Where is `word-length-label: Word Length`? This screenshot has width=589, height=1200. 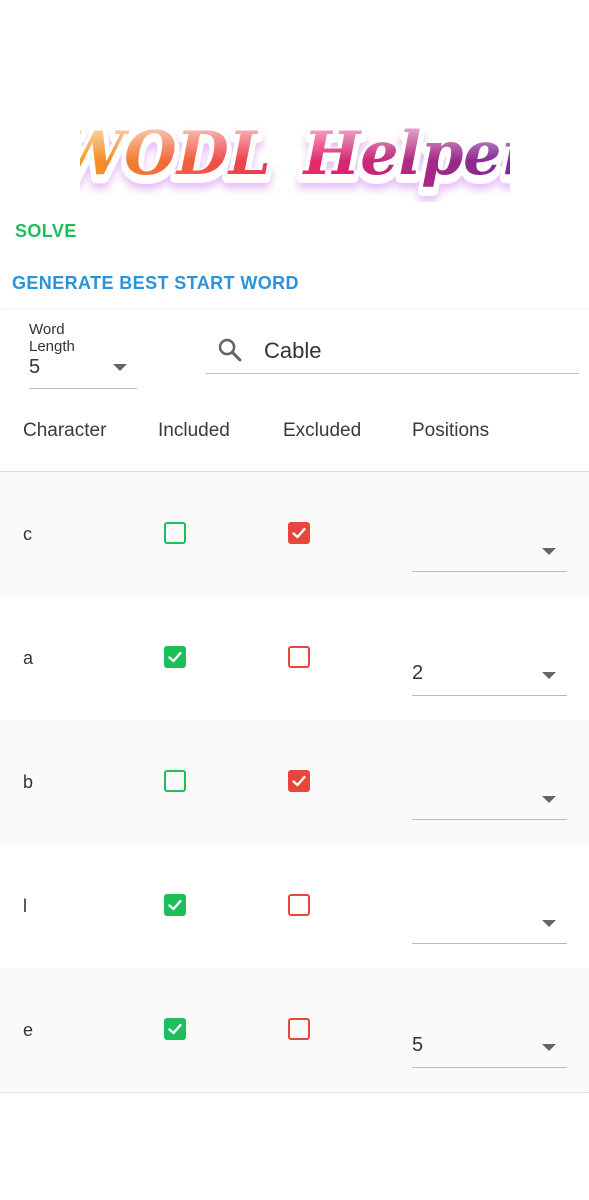 word-length-label: Word Length is located at coordinates (52, 338).